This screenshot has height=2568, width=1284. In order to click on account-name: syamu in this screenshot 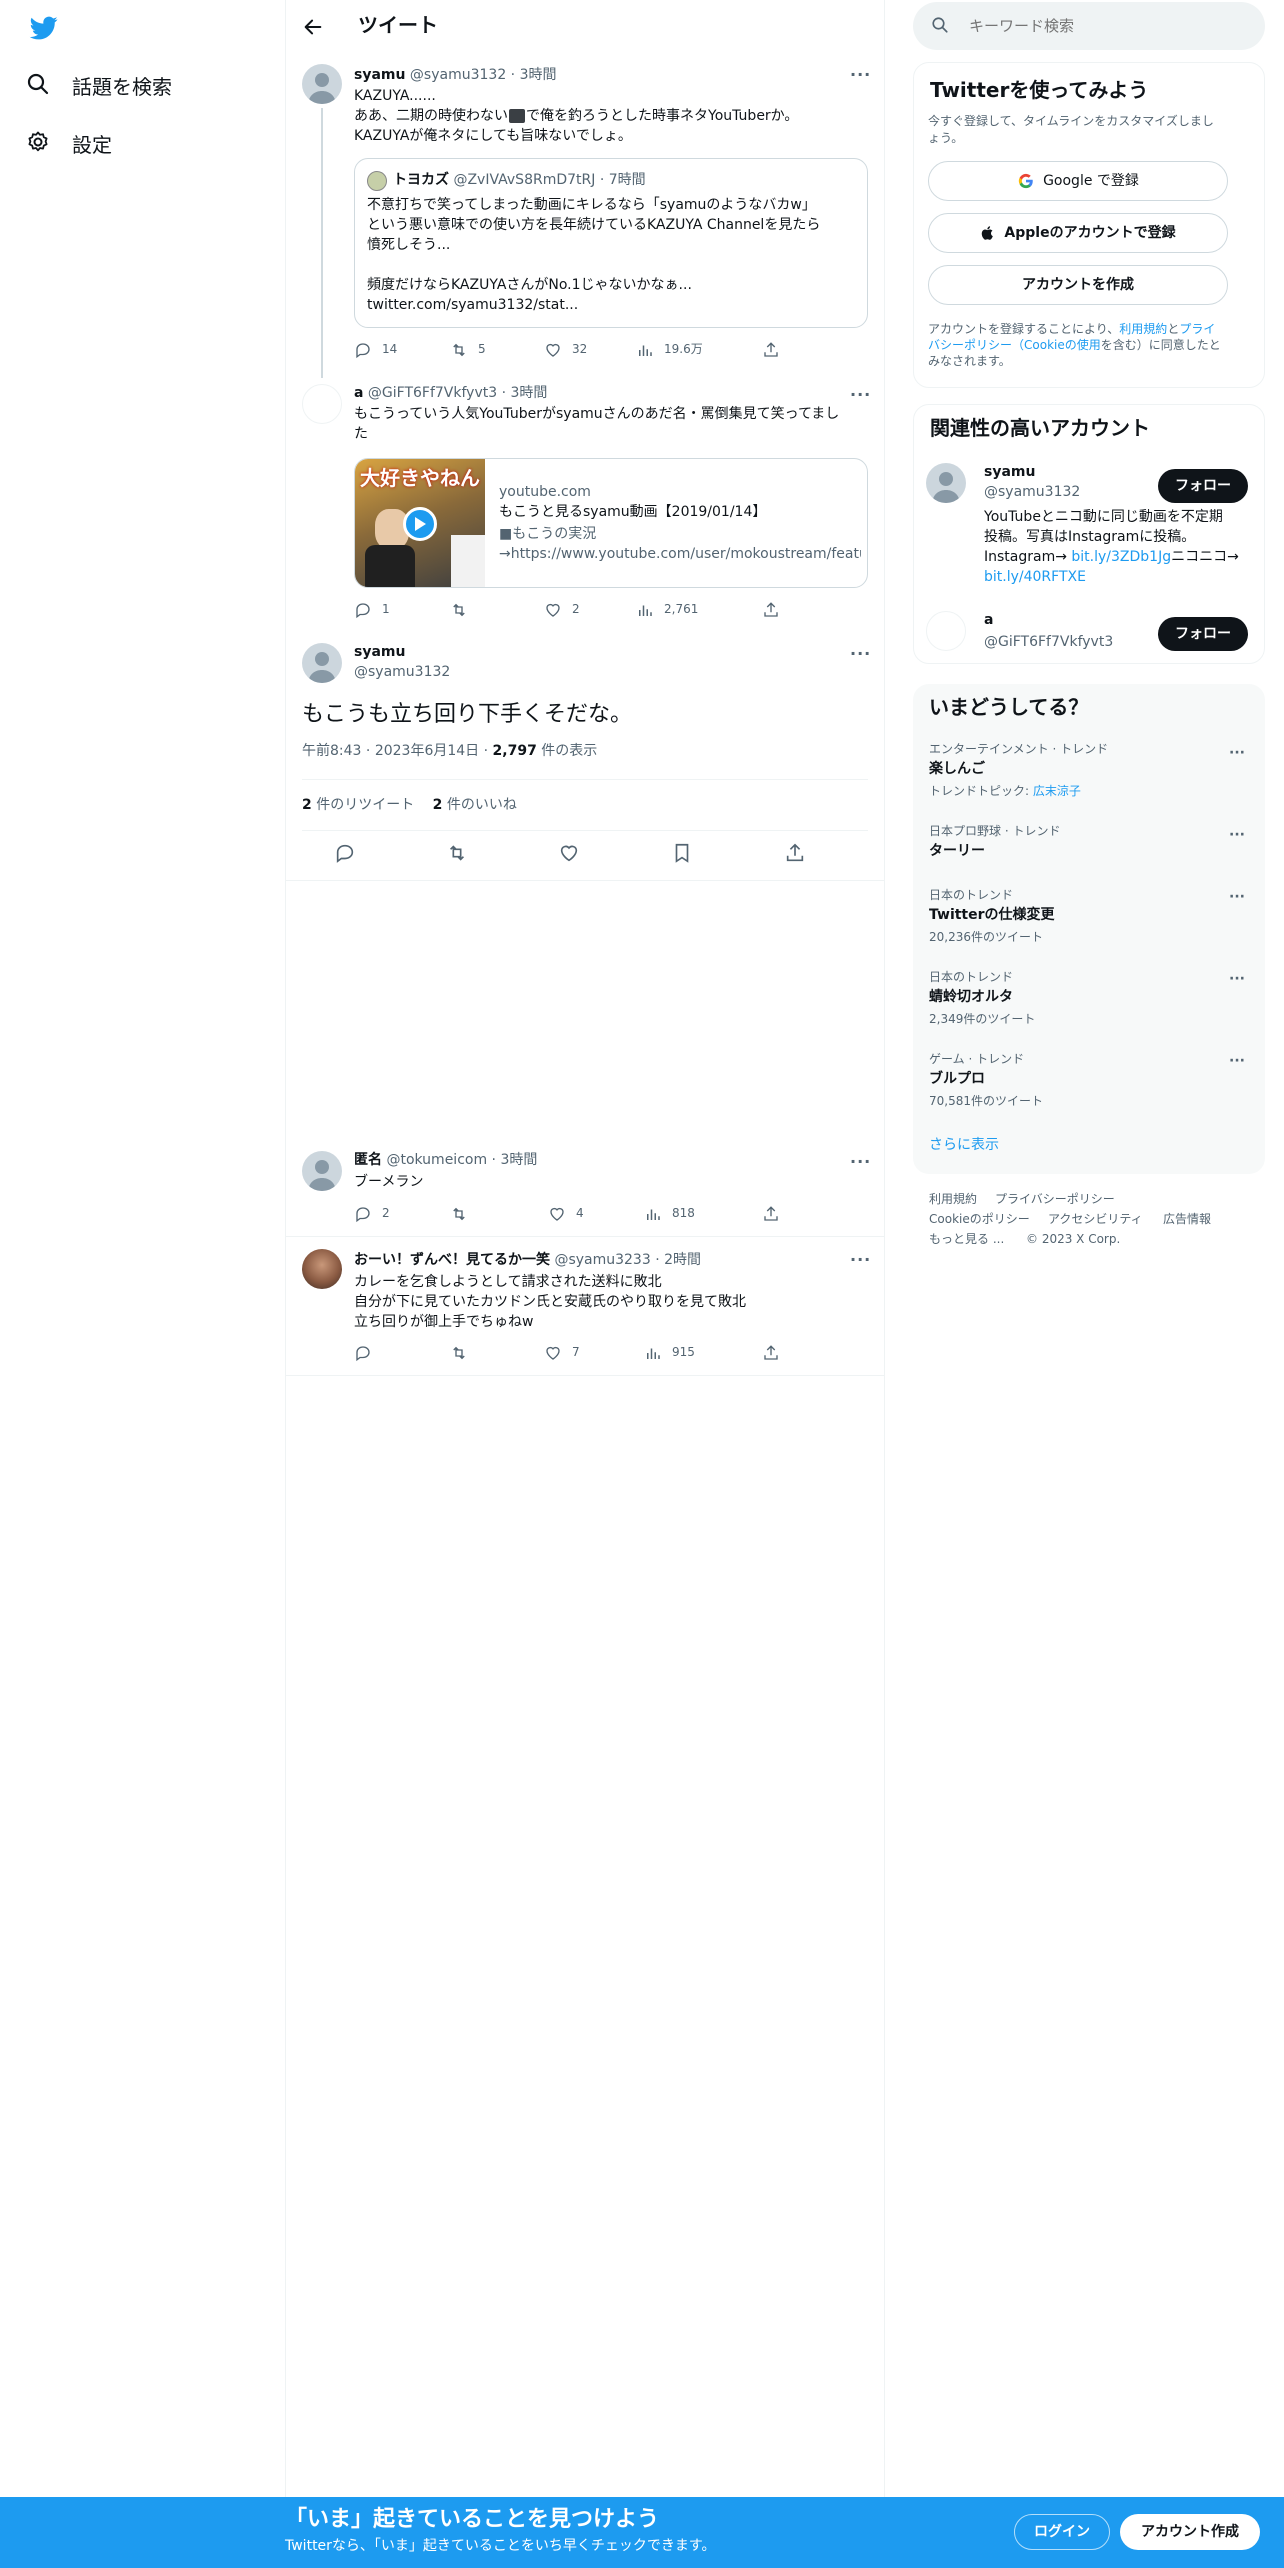, I will do `click(1009, 472)`.